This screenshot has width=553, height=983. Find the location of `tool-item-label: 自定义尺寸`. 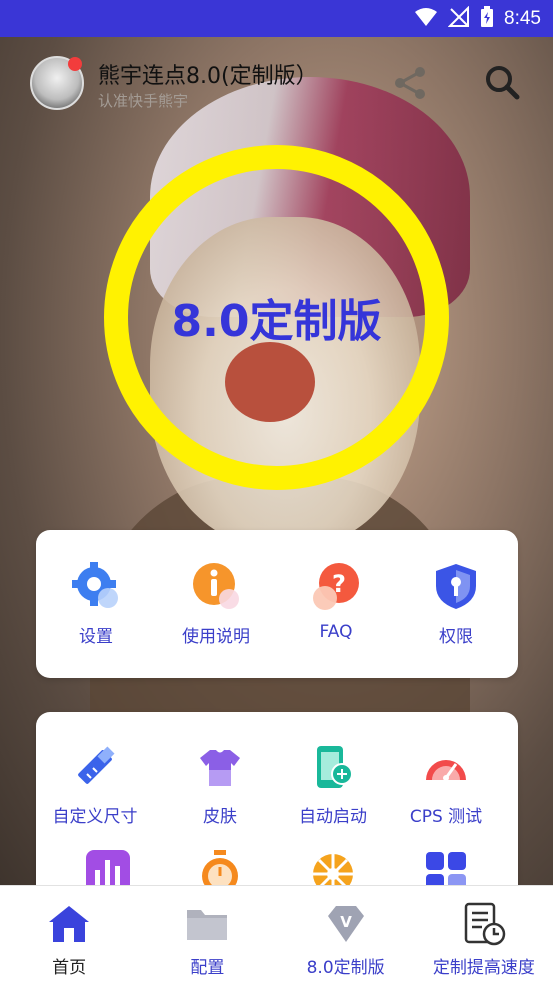

tool-item-label: 自定义尺寸 is located at coordinates (95, 817).